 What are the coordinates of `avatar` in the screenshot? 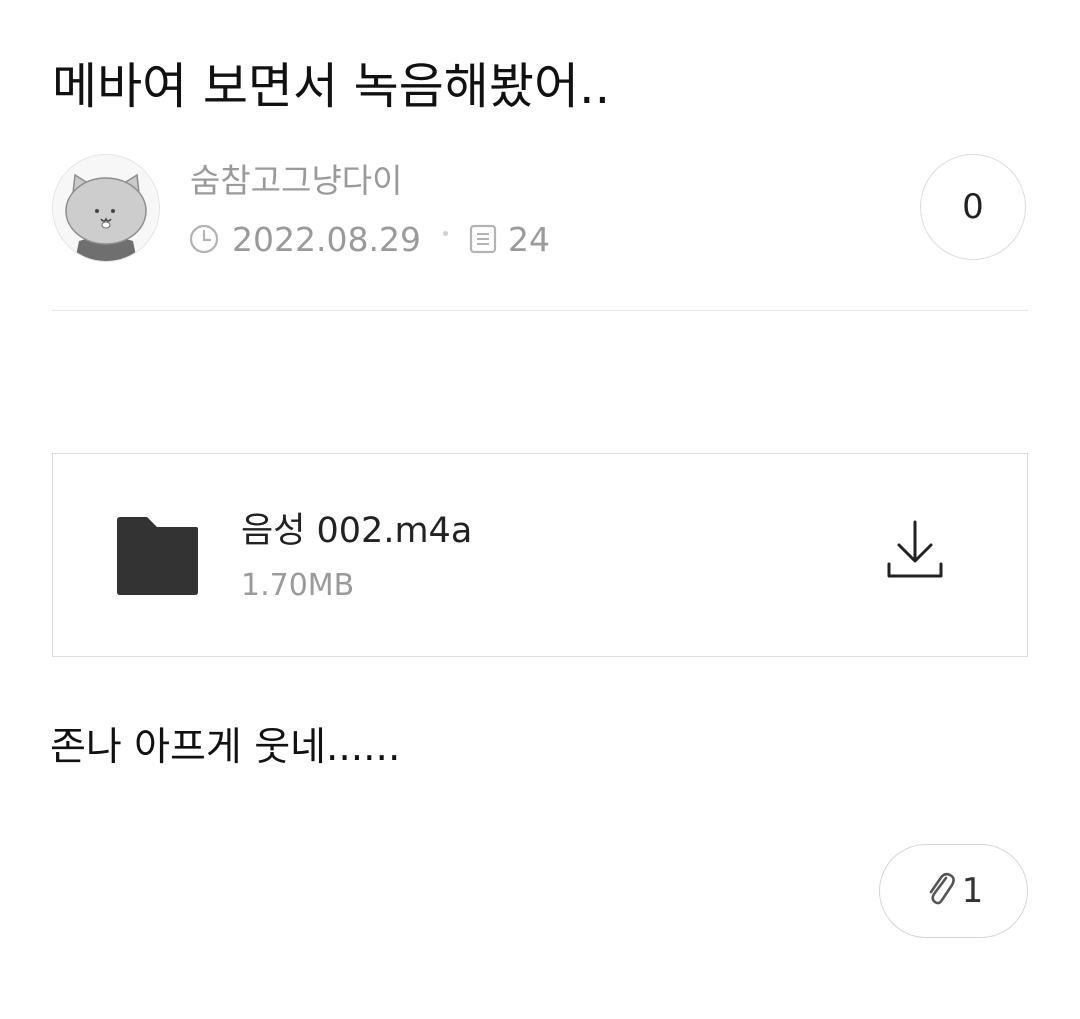 It's located at (106, 208).